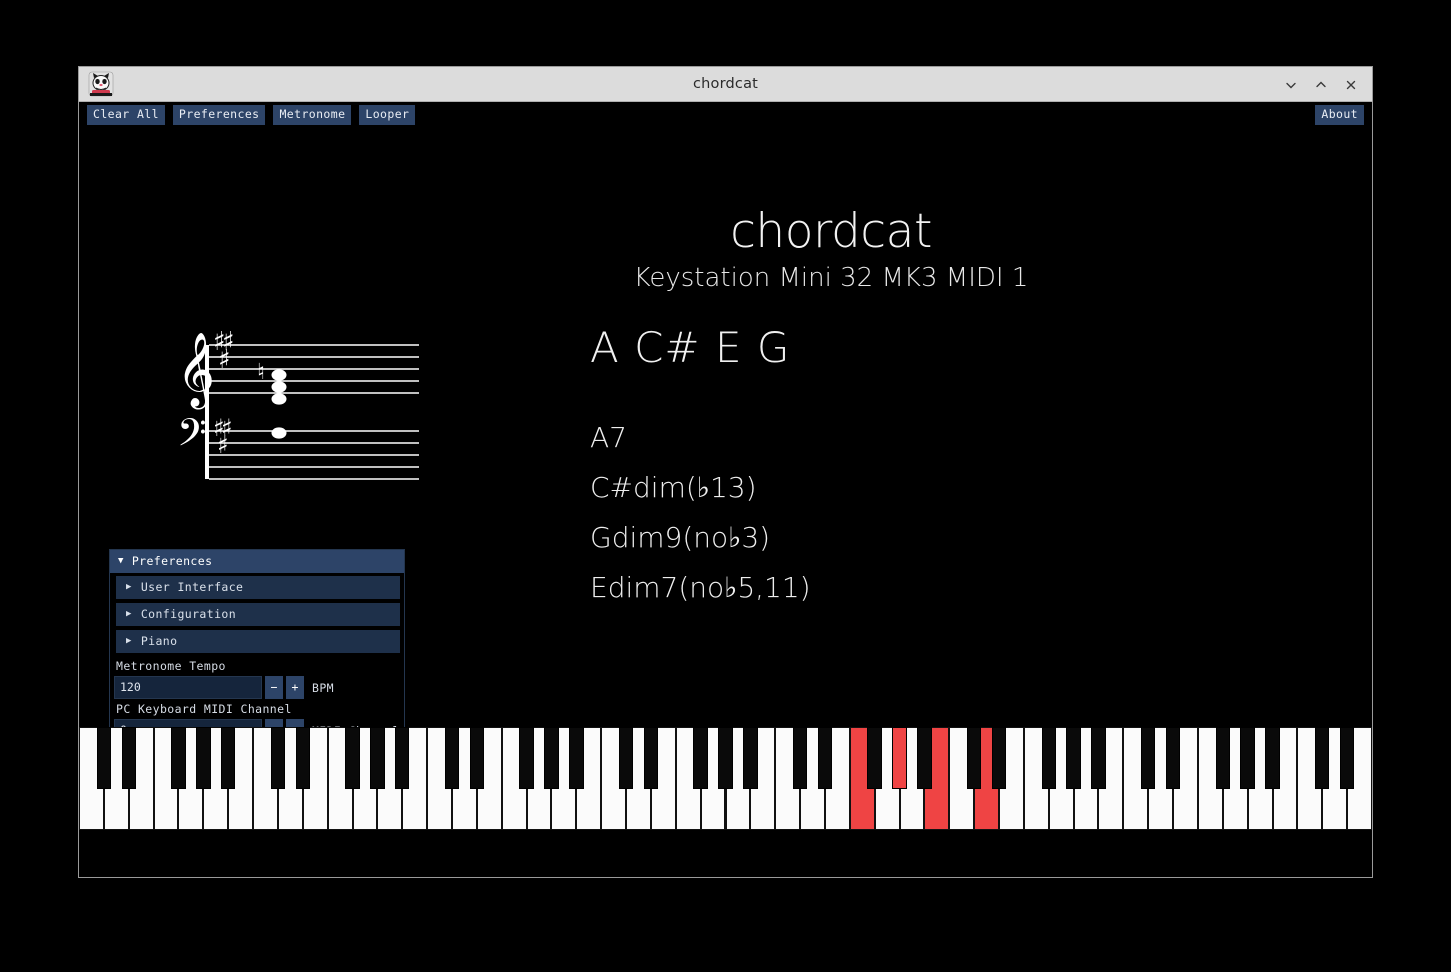 The height and width of the screenshot is (972, 1451). I want to click on key-signature-treble: ♯ ♯ ♯, so click(224, 351).